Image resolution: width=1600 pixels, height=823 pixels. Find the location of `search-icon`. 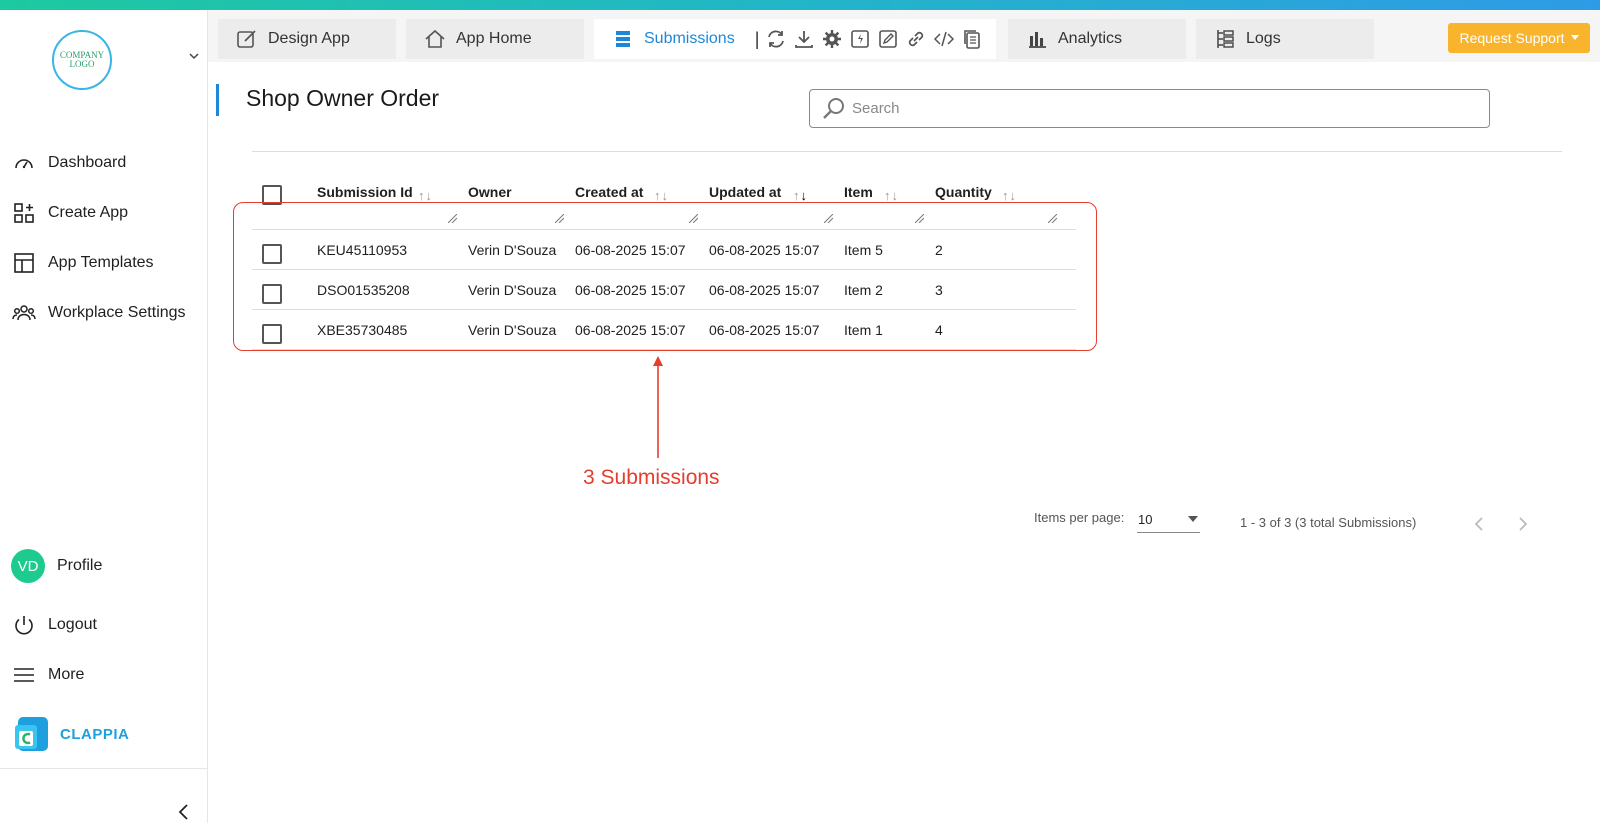

search-icon is located at coordinates (833, 108).